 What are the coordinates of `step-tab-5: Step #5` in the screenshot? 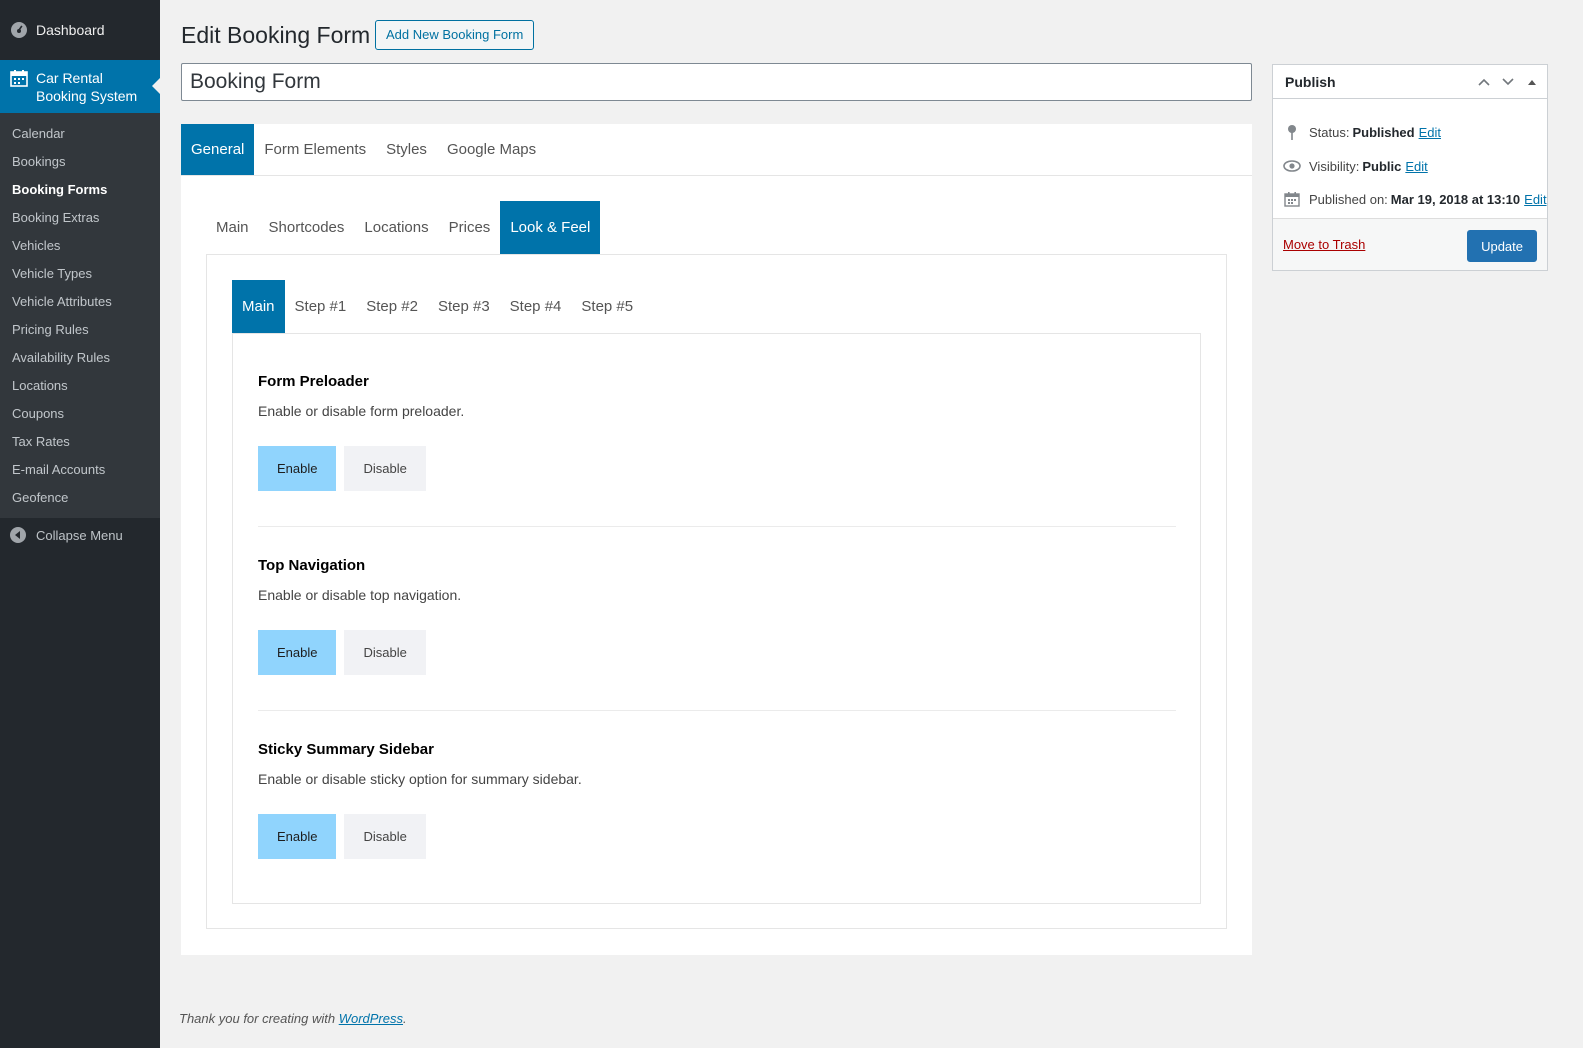 It's located at (607, 306).